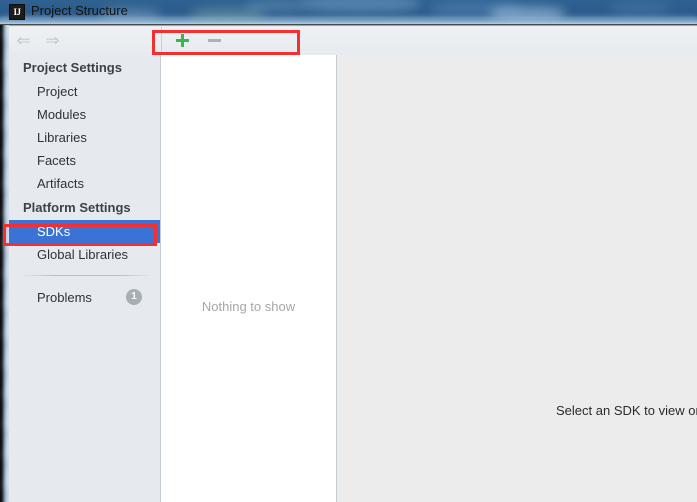  I want to click on sidebar-item-modules: Modules, so click(84, 114).